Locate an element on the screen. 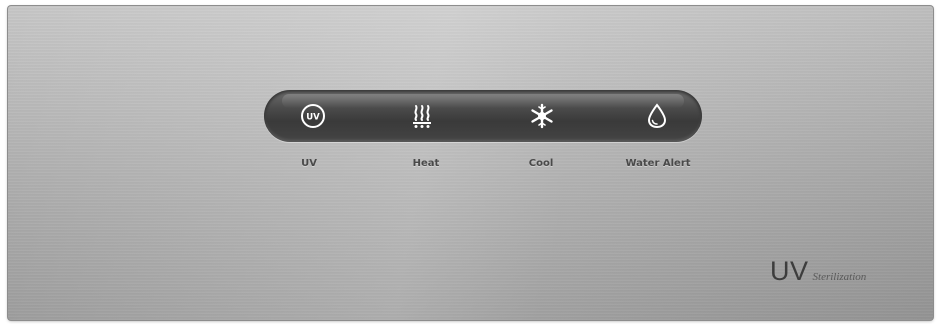  snowflake-icon is located at coordinates (542, 116).